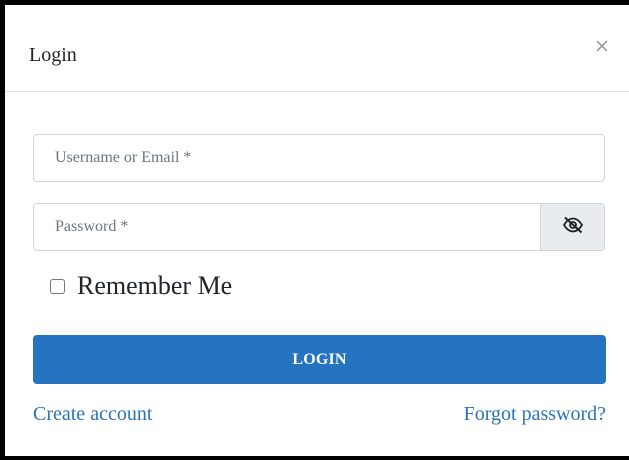 The height and width of the screenshot is (460, 629). I want to click on password-field-wrapper, so click(319, 227).